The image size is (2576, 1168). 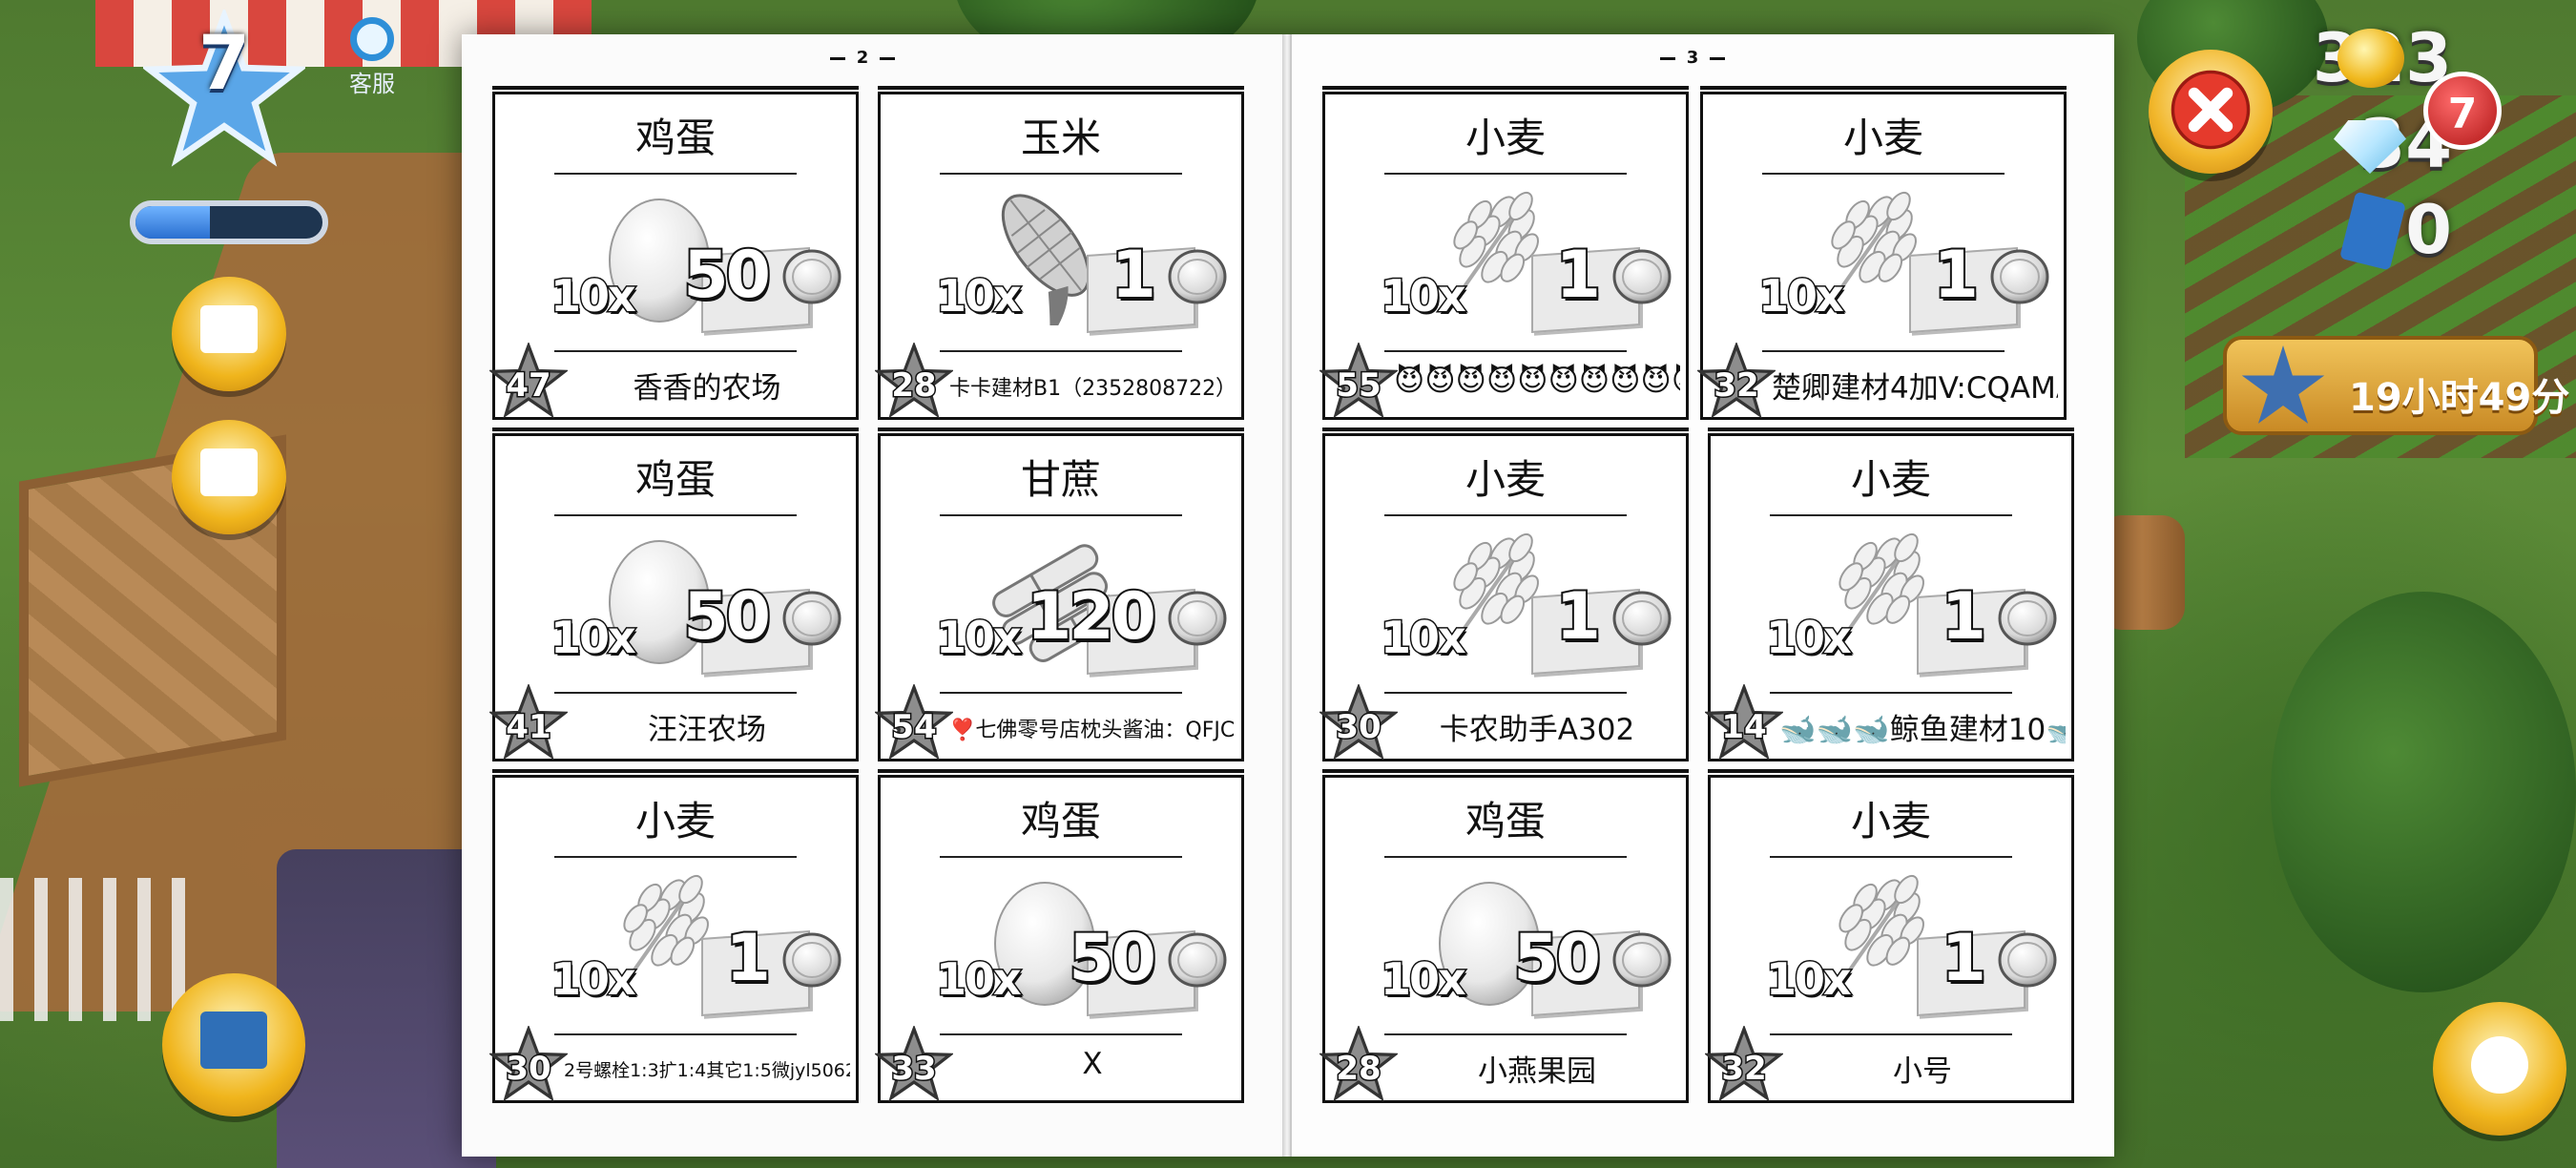 I want to click on friends-button, so click(x=2499, y=1069).